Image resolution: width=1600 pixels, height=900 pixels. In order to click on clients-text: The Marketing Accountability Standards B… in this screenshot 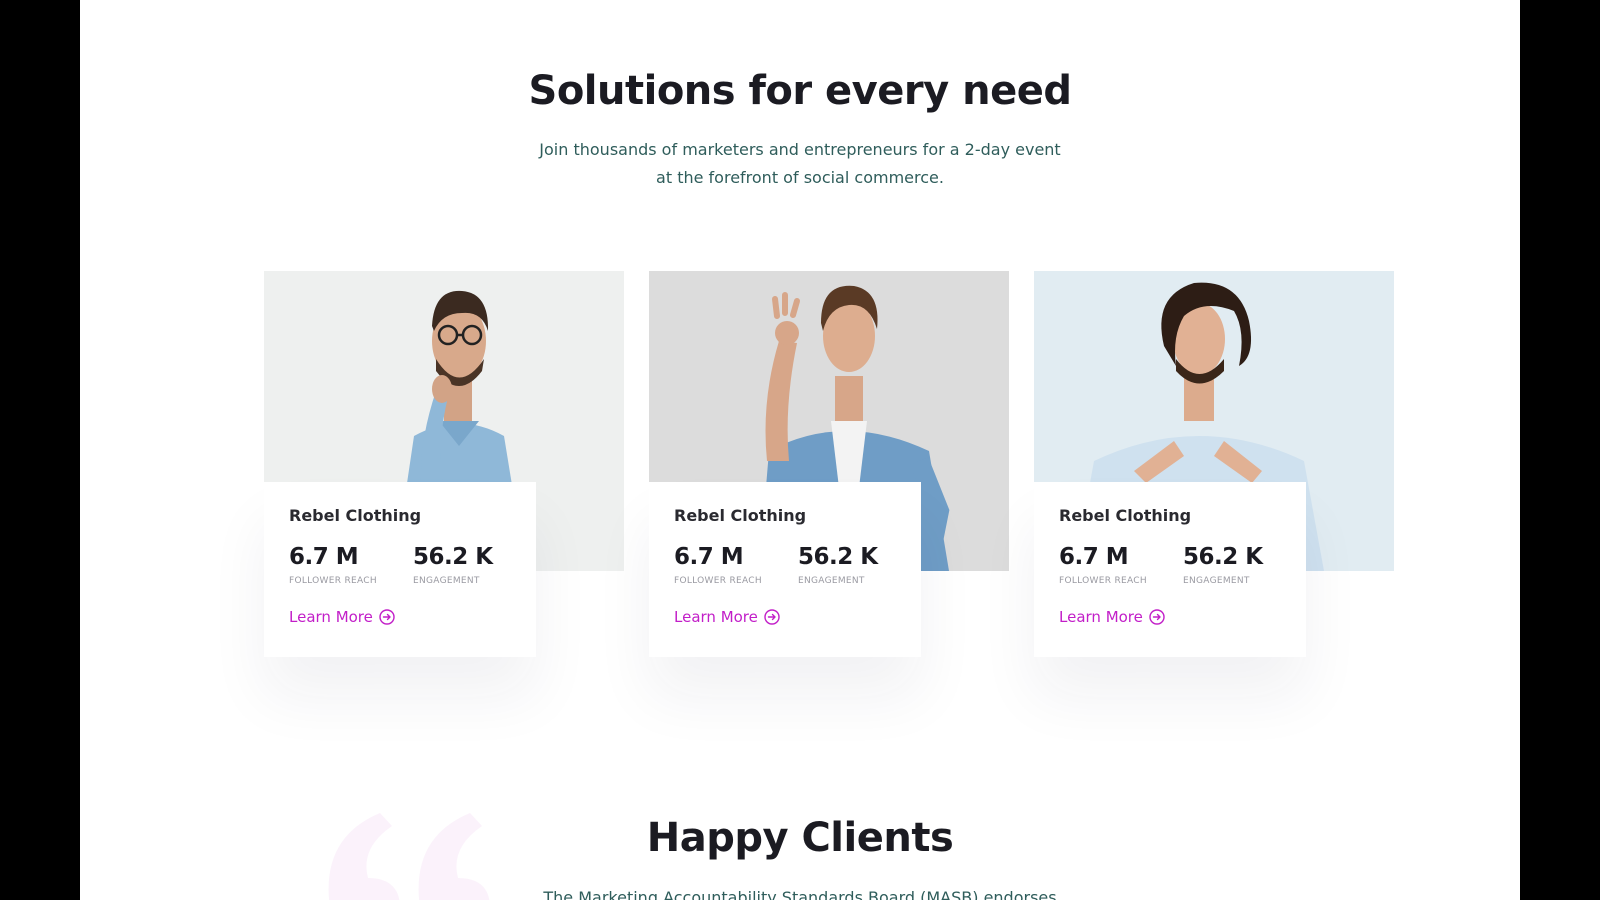, I will do `click(800, 894)`.